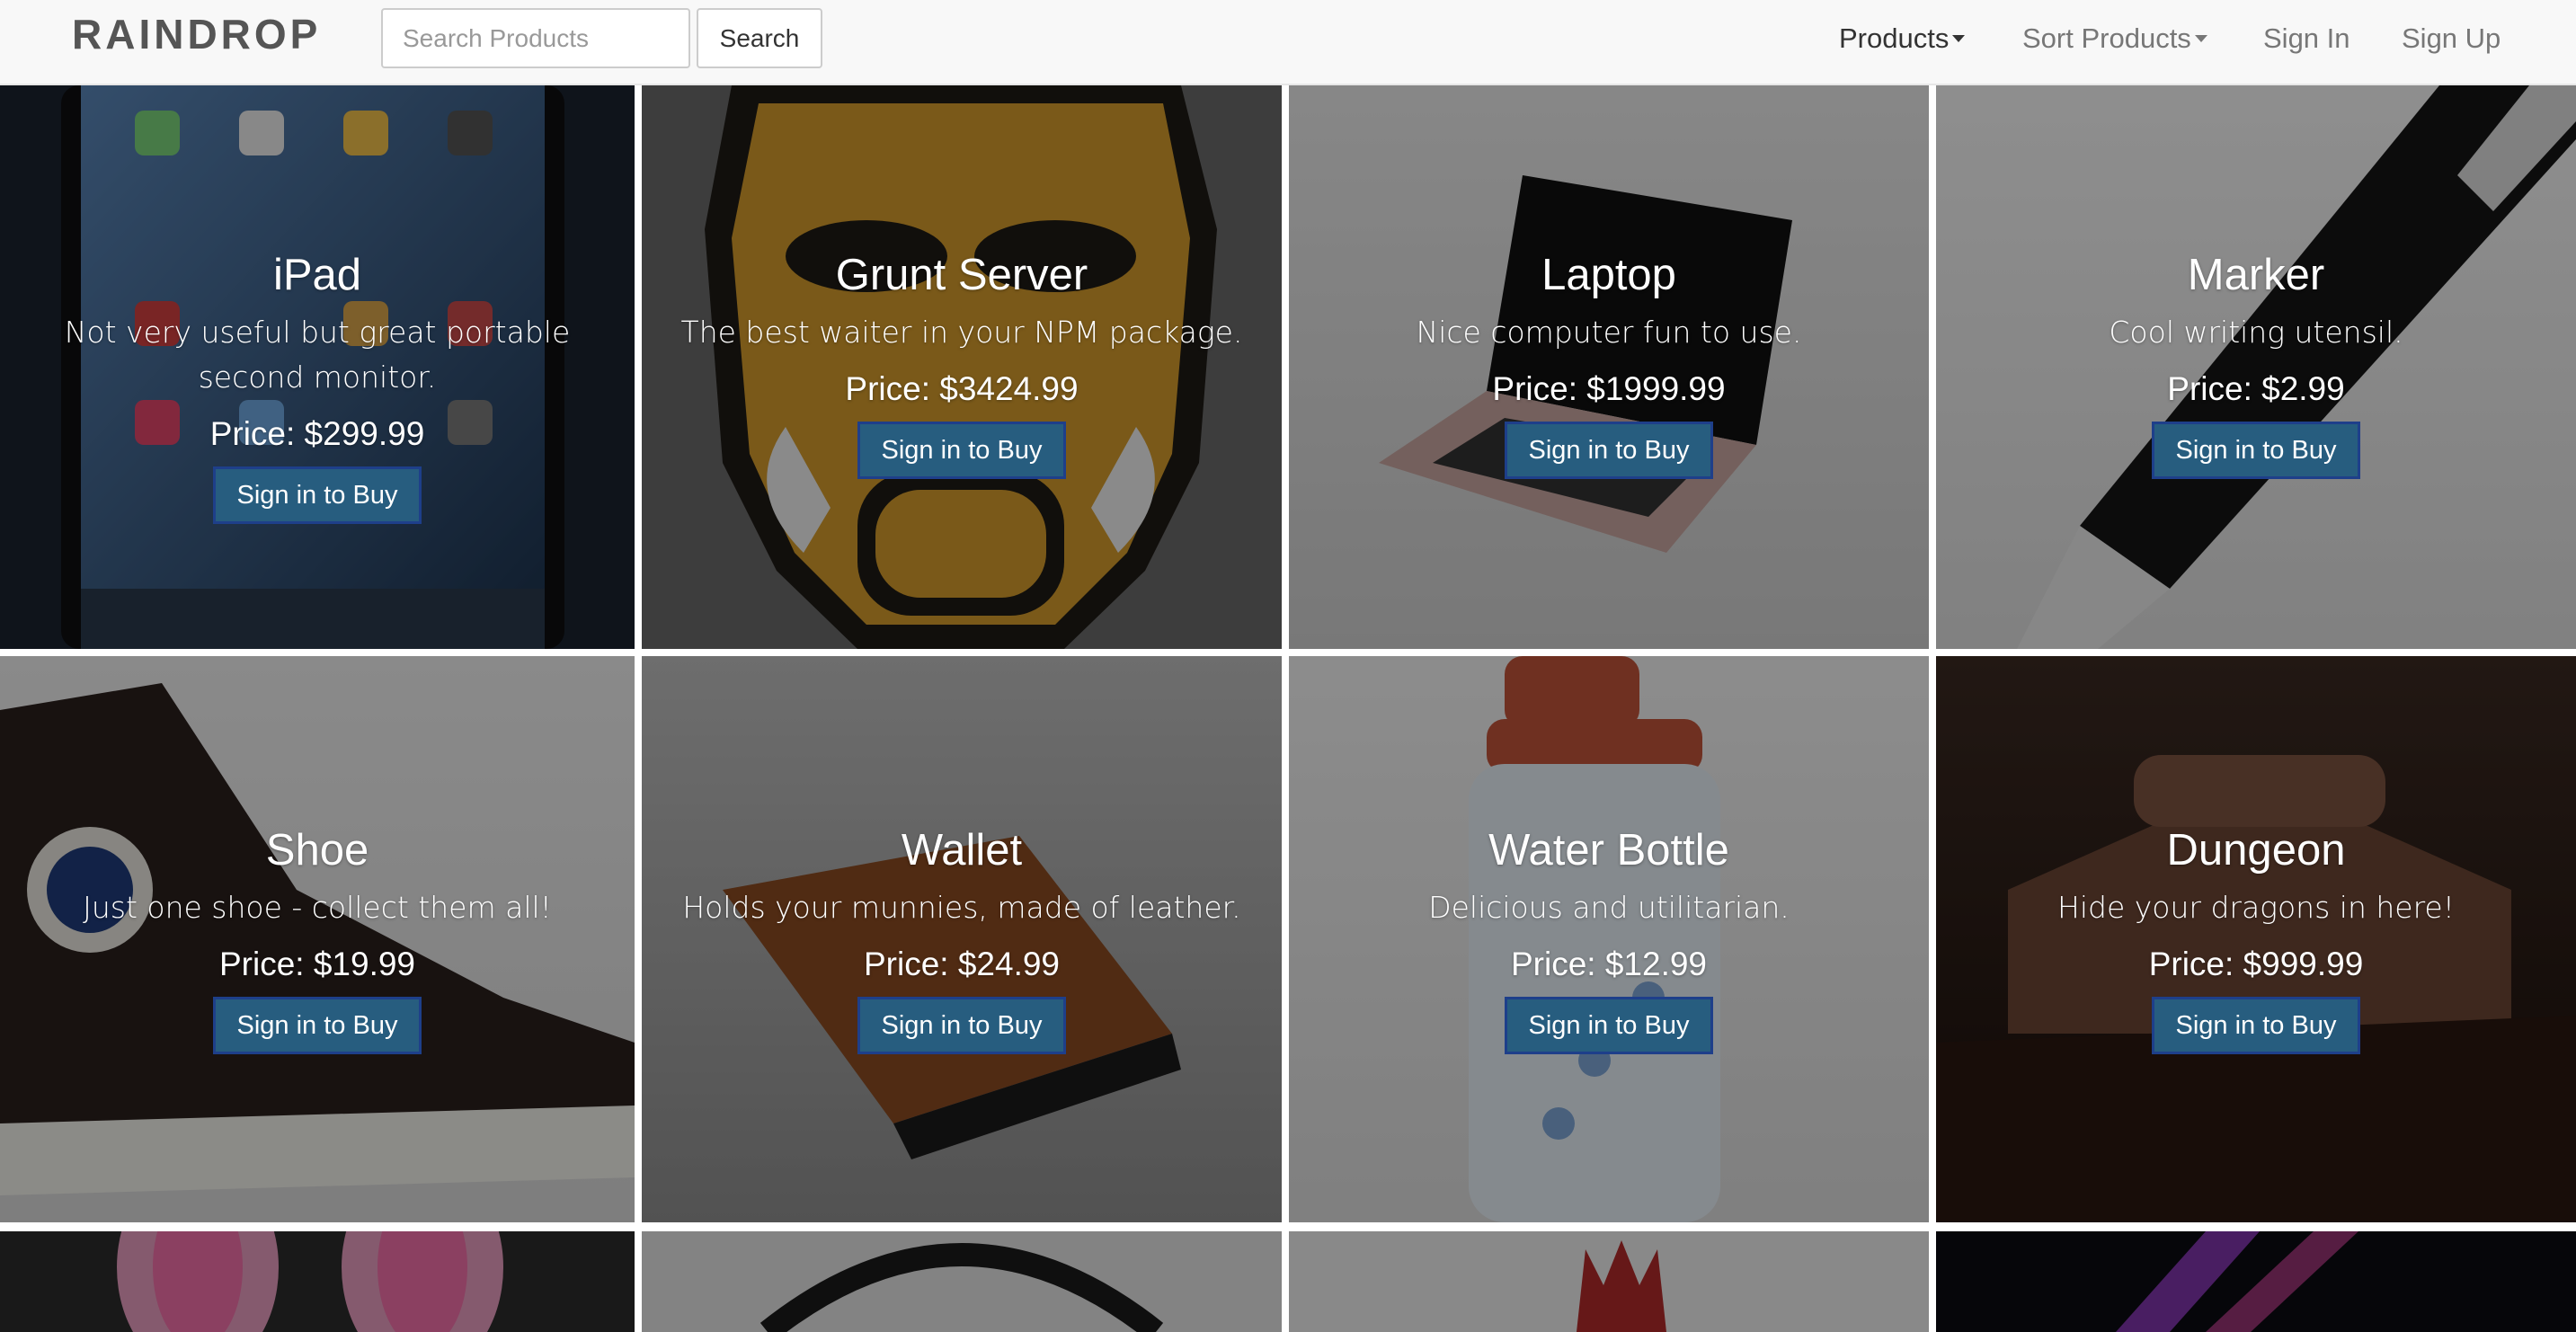 The width and height of the screenshot is (2576, 1332). I want to click on product-name: Dungeon, so click(2256, 850).